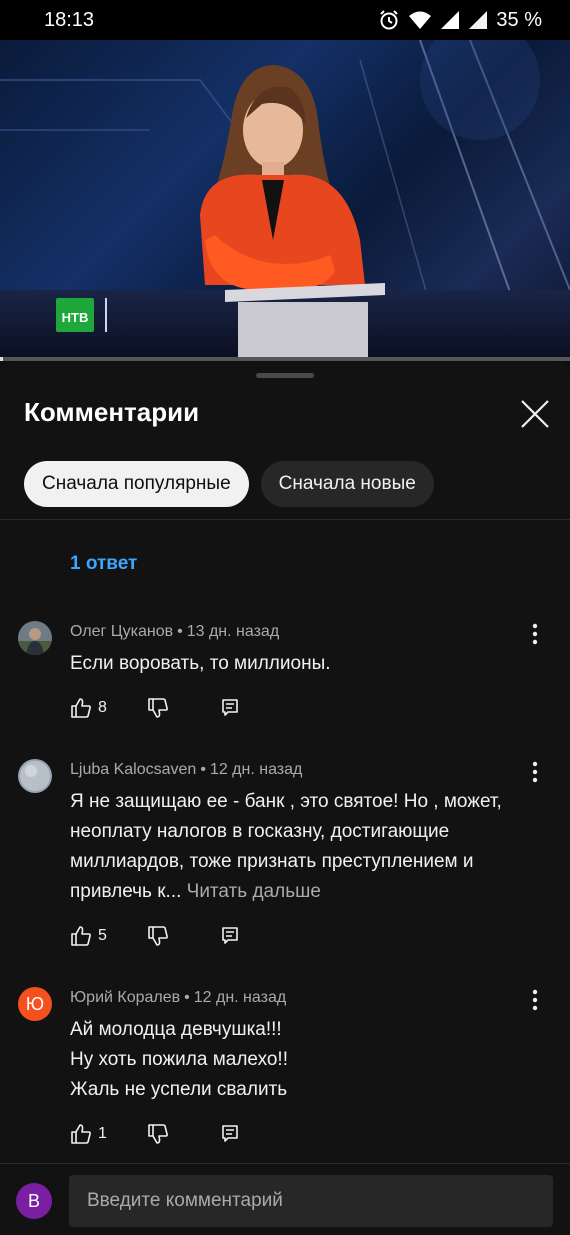 This screenshot has width=570, height=1235. Describe the element at coordinates (102, 935) in the screenshot. I see `like-count: 5` at that location.